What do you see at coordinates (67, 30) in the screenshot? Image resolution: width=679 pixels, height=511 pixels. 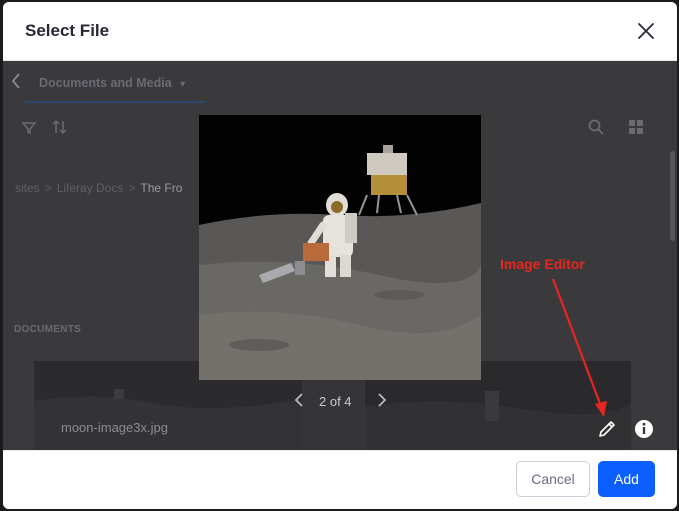 I see `dialog-title: Select File` at bounding box center [67, 30].